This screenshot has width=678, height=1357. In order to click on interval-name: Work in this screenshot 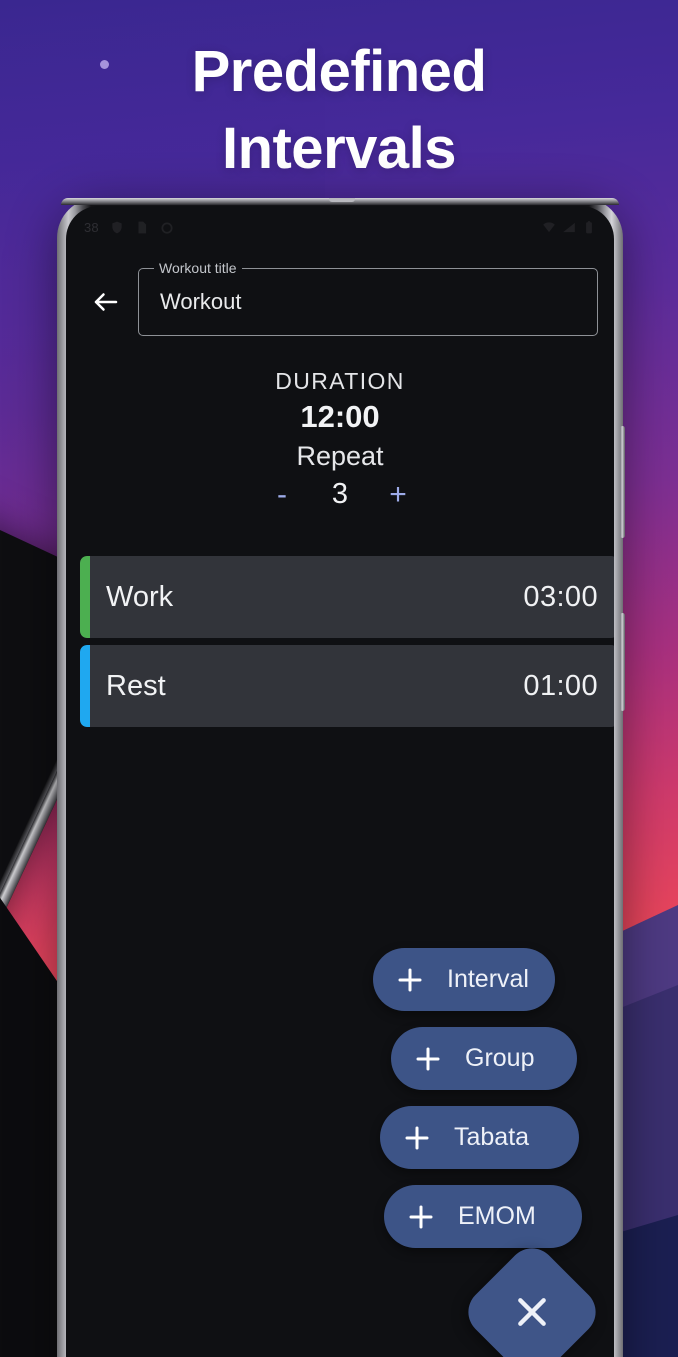, I will do `click(140, 596)`.